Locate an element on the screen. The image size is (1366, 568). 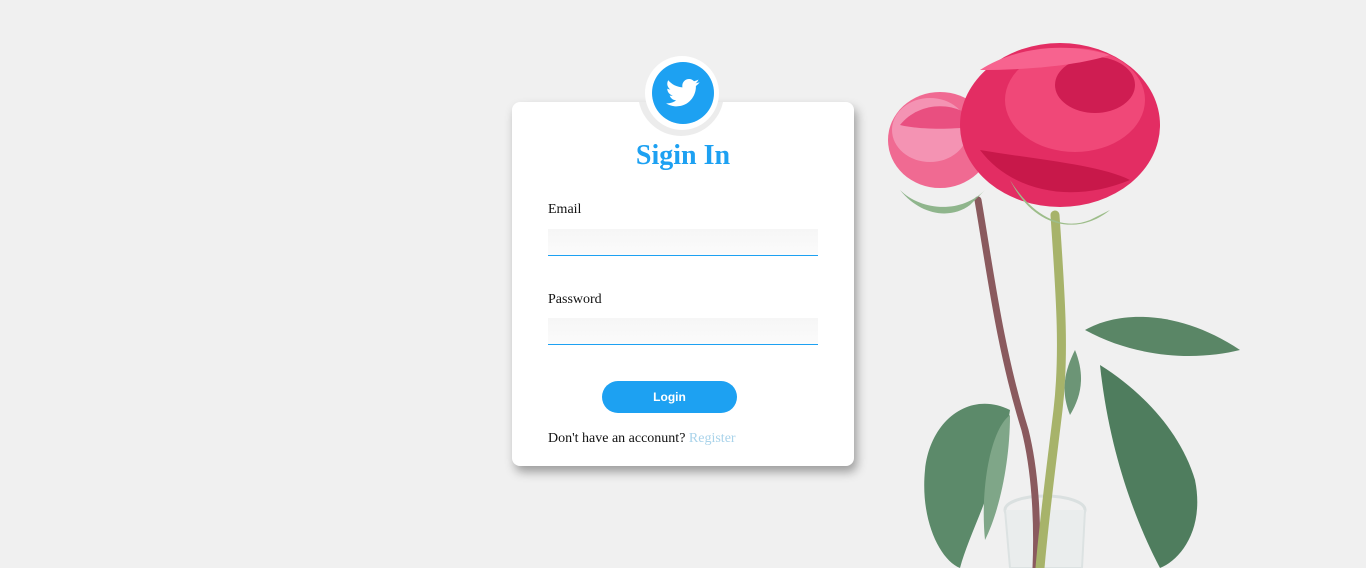
page-title: Sigin In is located at coordinates (683, 155).